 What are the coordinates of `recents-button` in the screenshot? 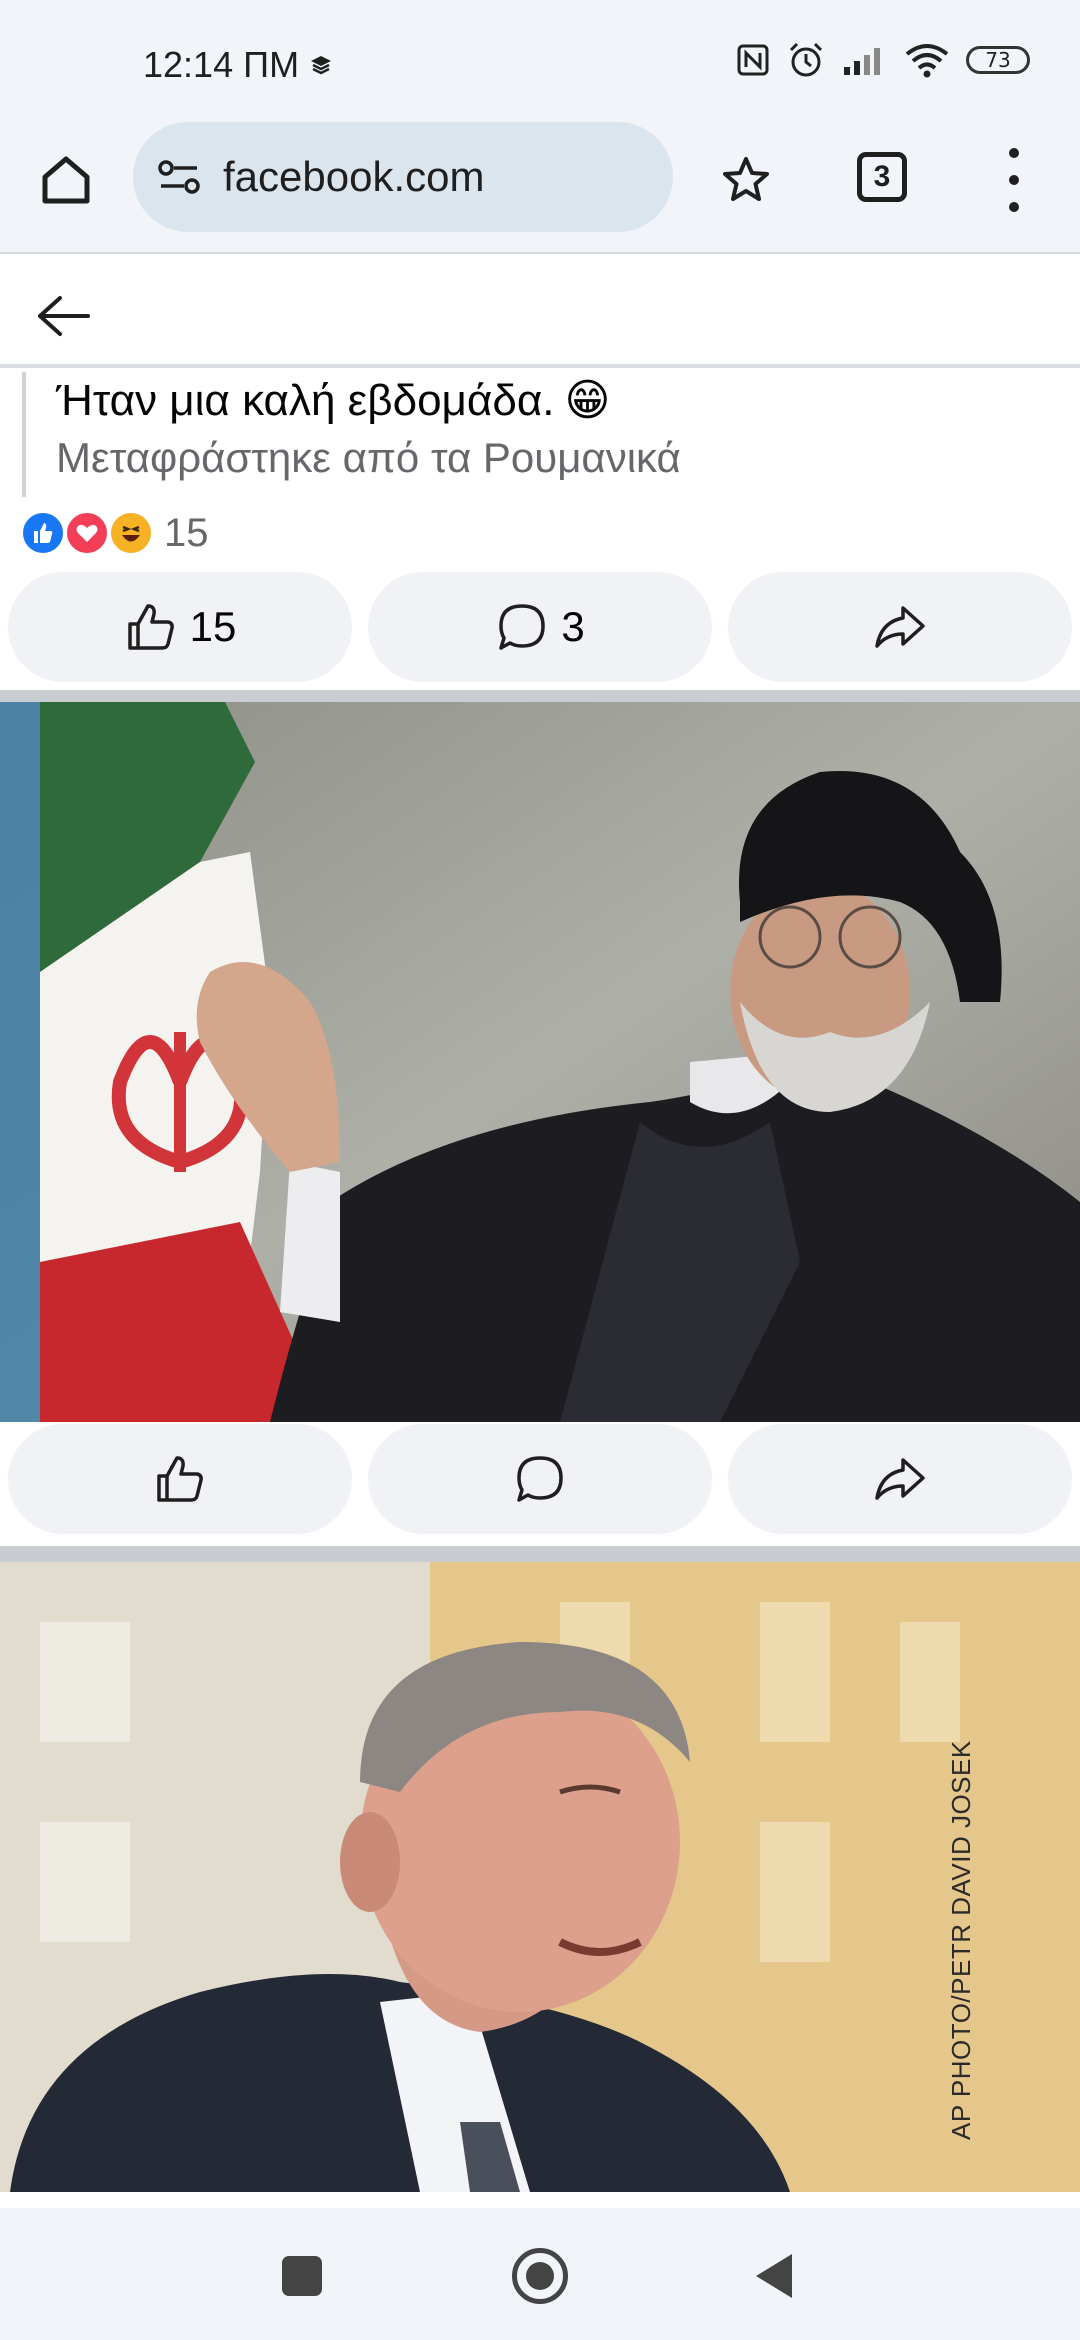 It's located at (302, 2276).